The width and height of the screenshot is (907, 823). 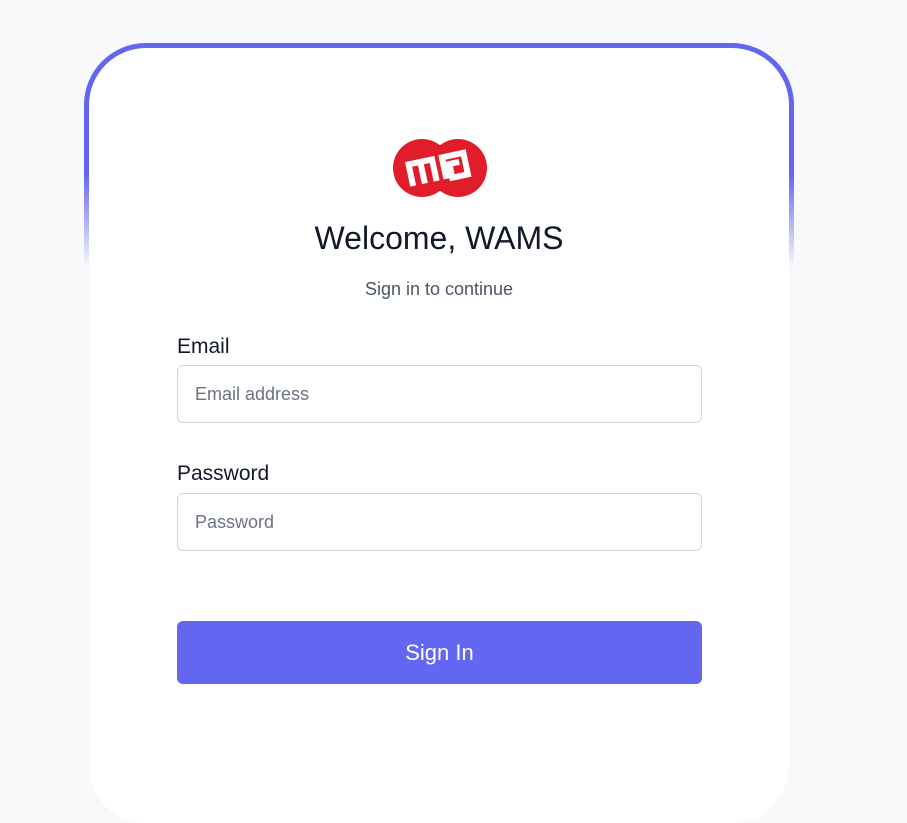 I want to click on email-field, so click(x=439, y=394).